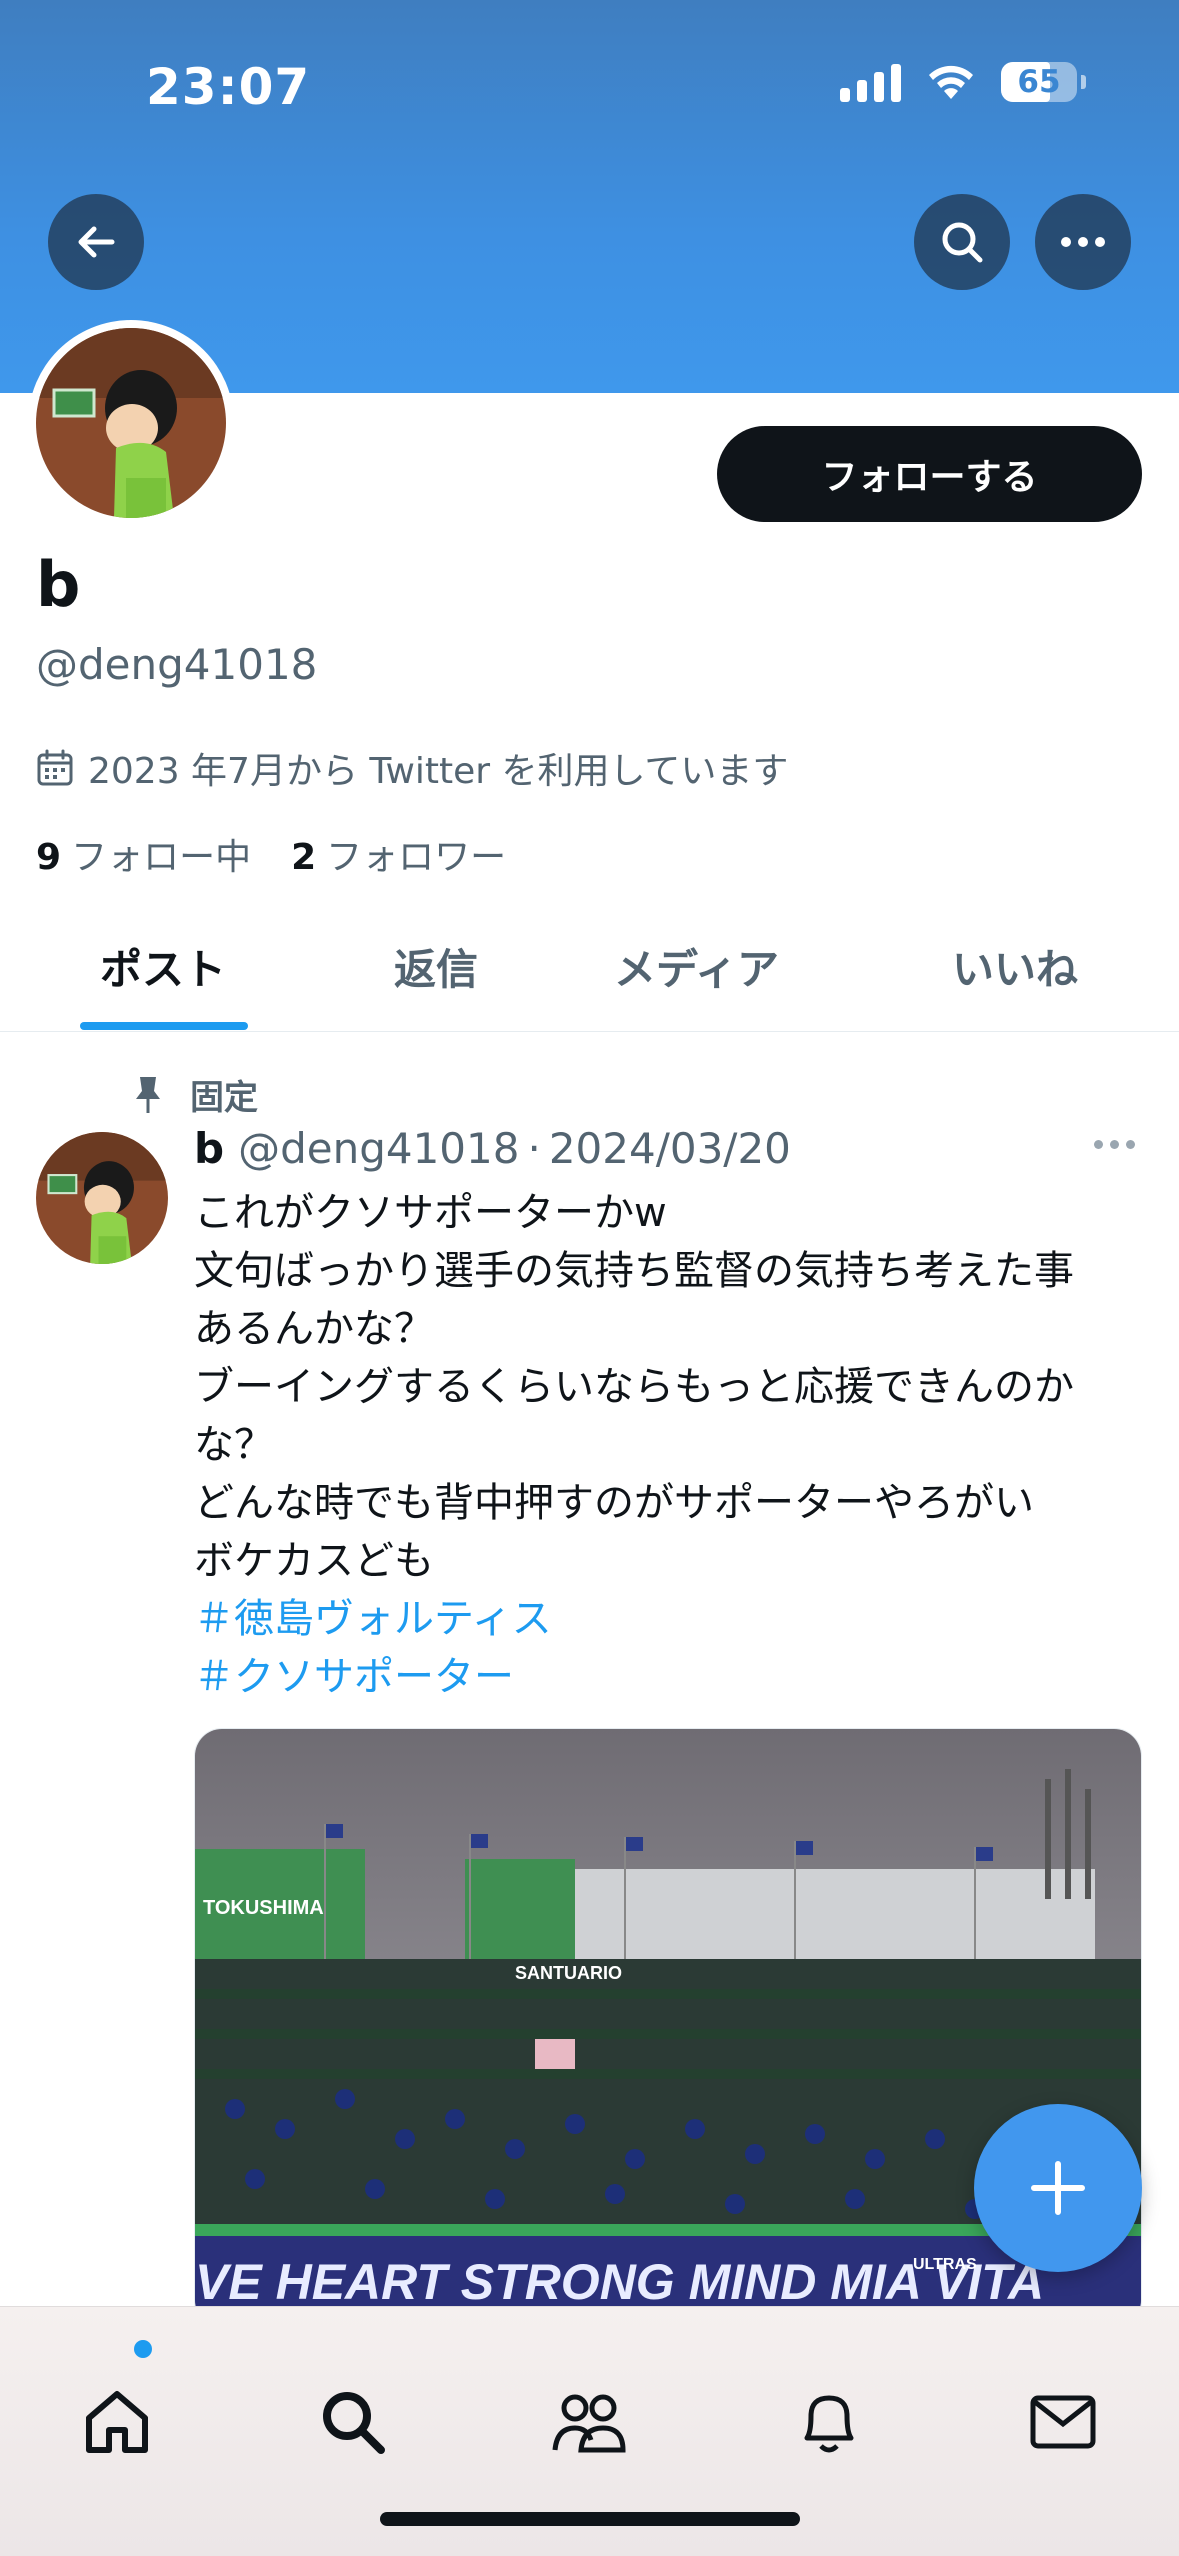 The width and height of the screenshot is (1179, 2556). I want to click on following-link: 9 フォロー中, so click(143, 854).